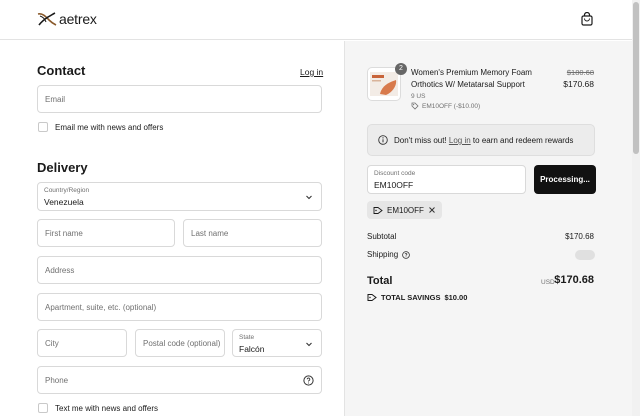 Image resolution: width=640 pixels, height=416 pixels. I want to click on first-name-placeholder: First name, so click(64, 233).